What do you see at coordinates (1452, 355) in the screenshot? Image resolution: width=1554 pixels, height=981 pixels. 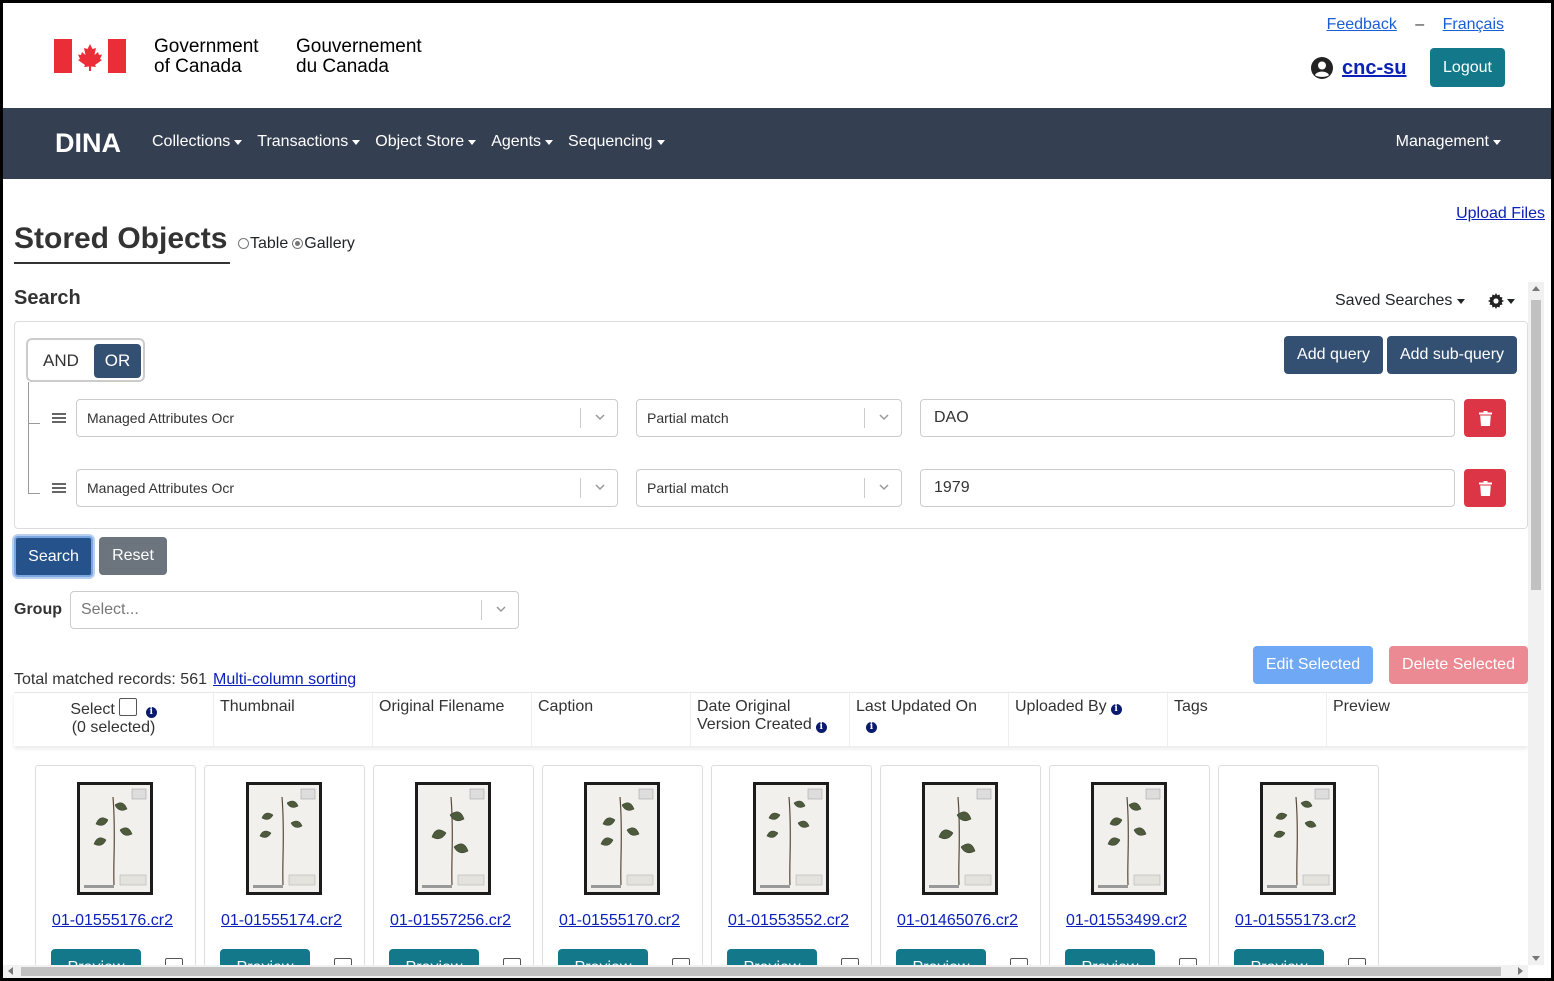 I see `add-subquery-button: Add sub-query` at bounding box center [1452, 355].